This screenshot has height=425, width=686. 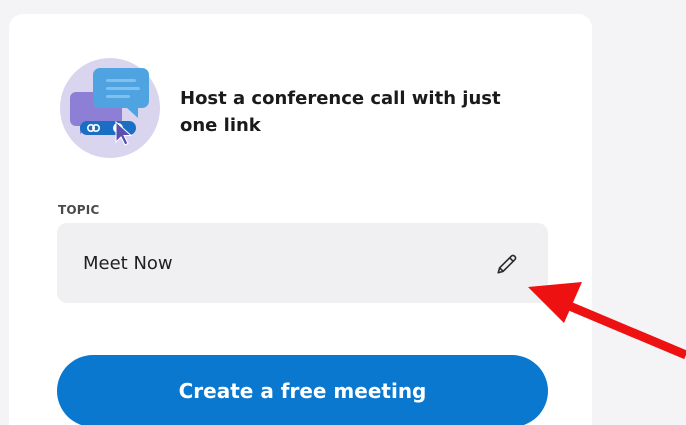 What do you see at coordinates (128, 263) in the screenshot?
I see `topic-value: Meet Now` at bounding box center [128, 263].